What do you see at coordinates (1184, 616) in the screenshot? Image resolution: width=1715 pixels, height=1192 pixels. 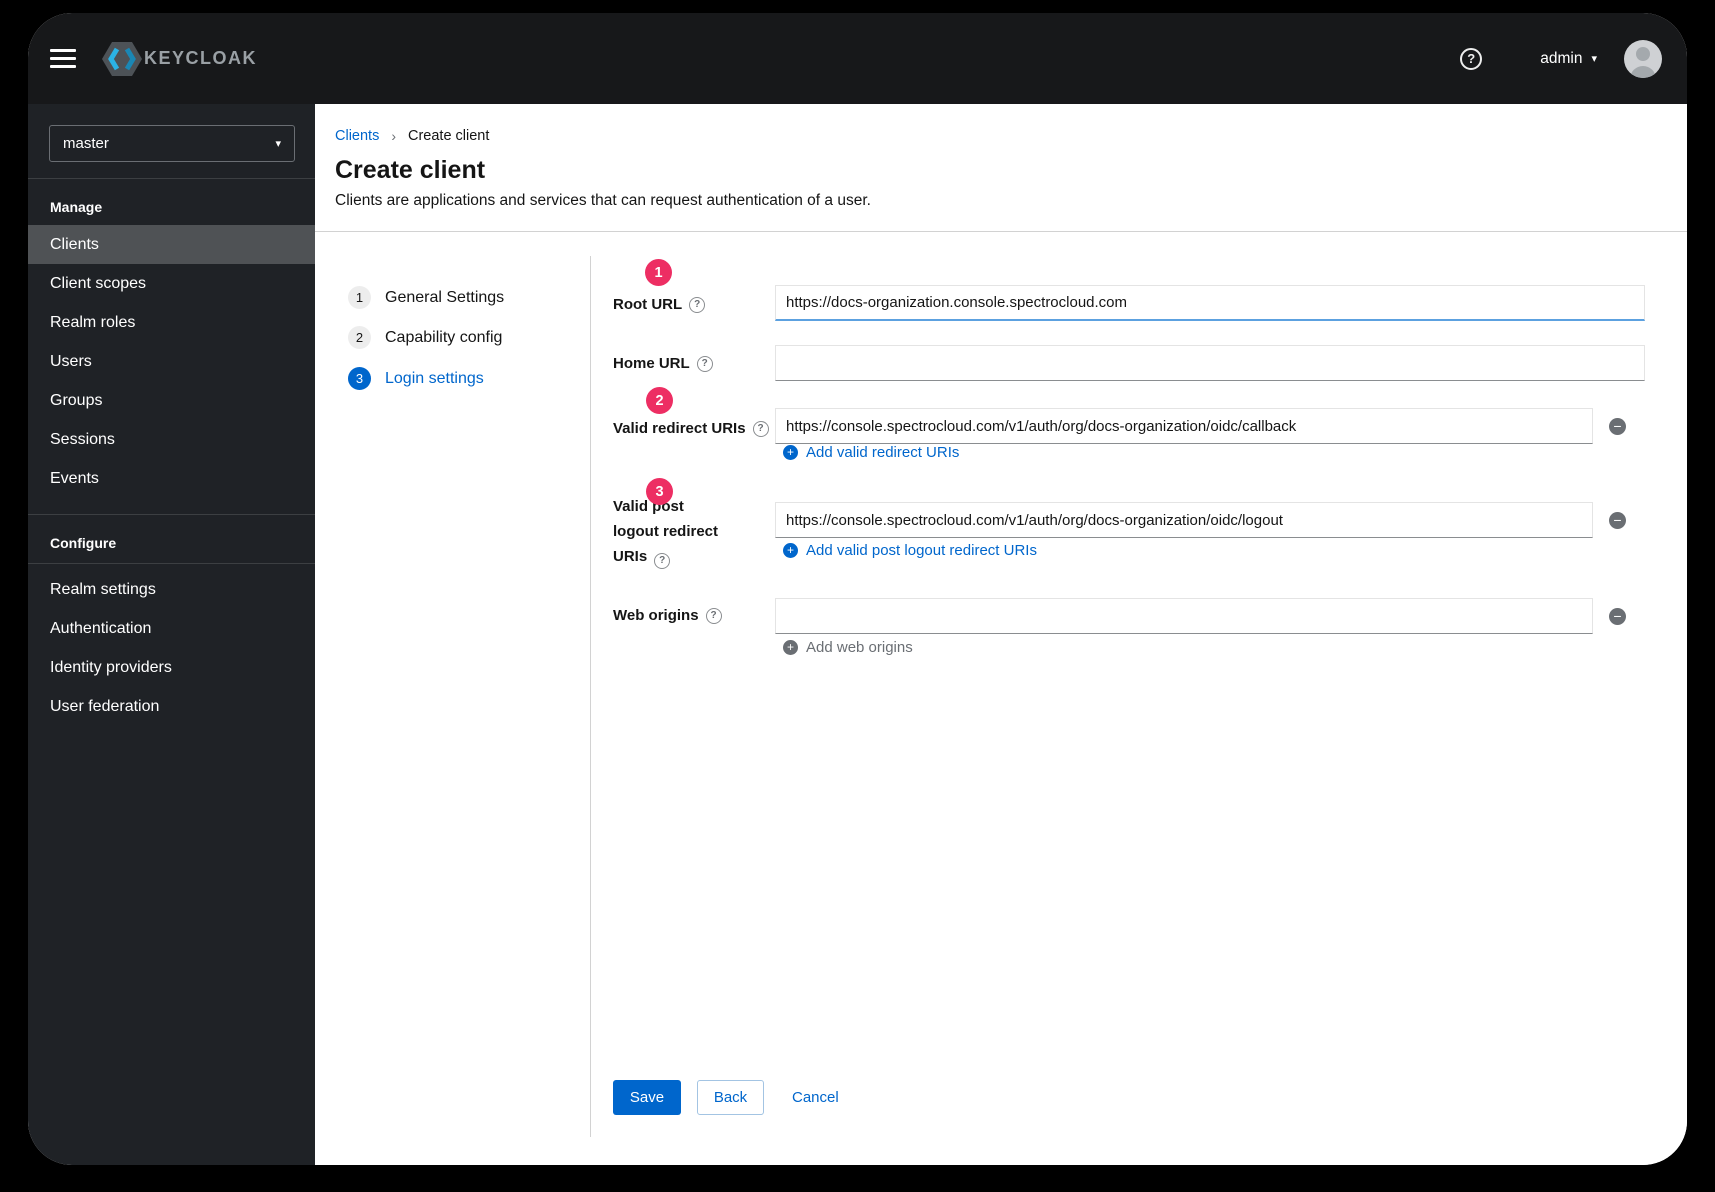 I see `web-origins-input` at bounding box center [1184, 616].